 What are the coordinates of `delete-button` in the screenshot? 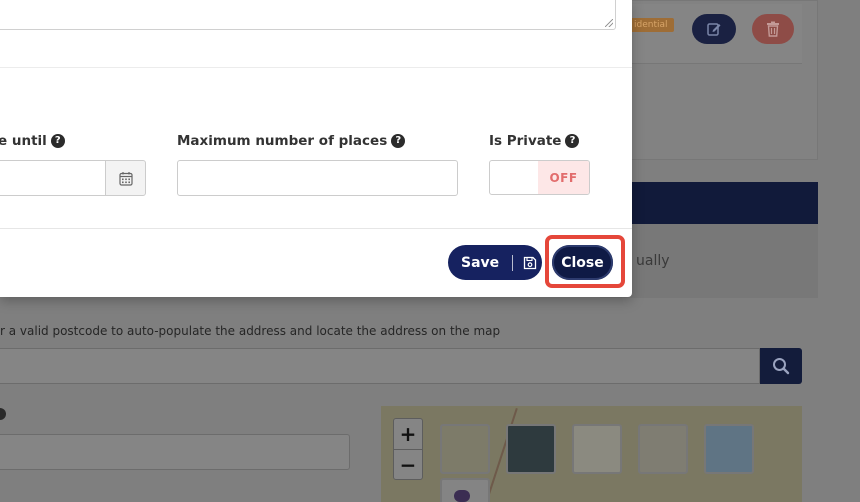 It's located at (773, 29).